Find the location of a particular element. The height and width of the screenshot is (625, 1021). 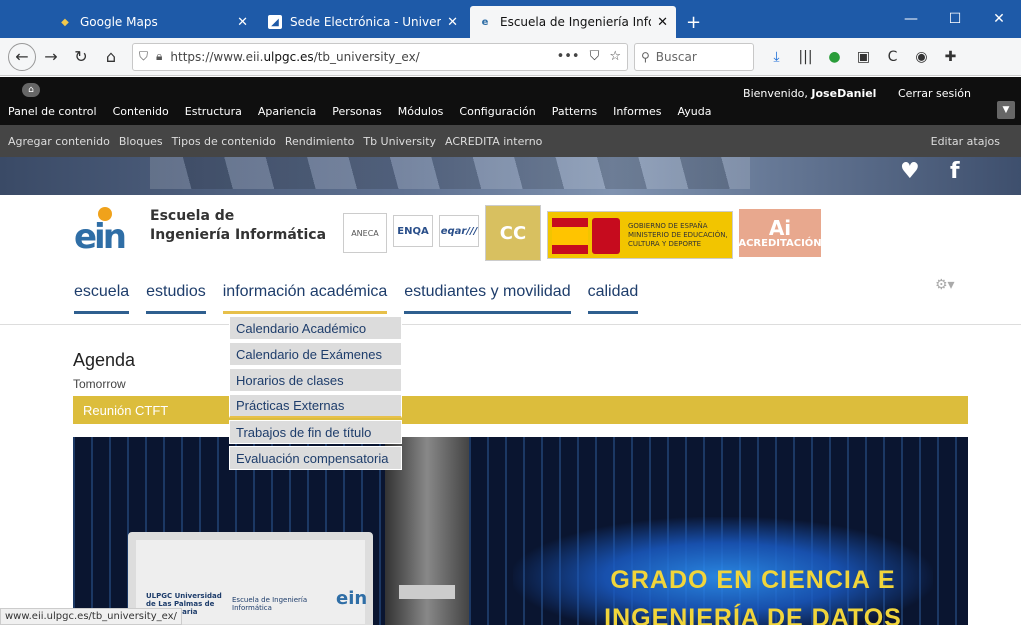

user-box: Bienvenido, JoseDaniel Cerrar sesión is located at coordinates (857, 93).